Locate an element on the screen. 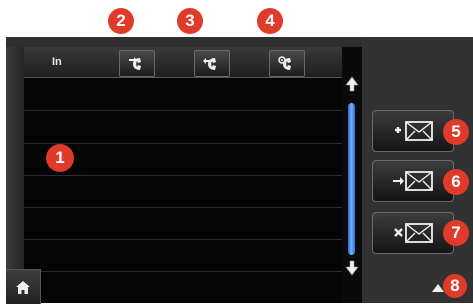 This screenshot has width=473, height=304. scrollbar is located at coordinates (352, 175).